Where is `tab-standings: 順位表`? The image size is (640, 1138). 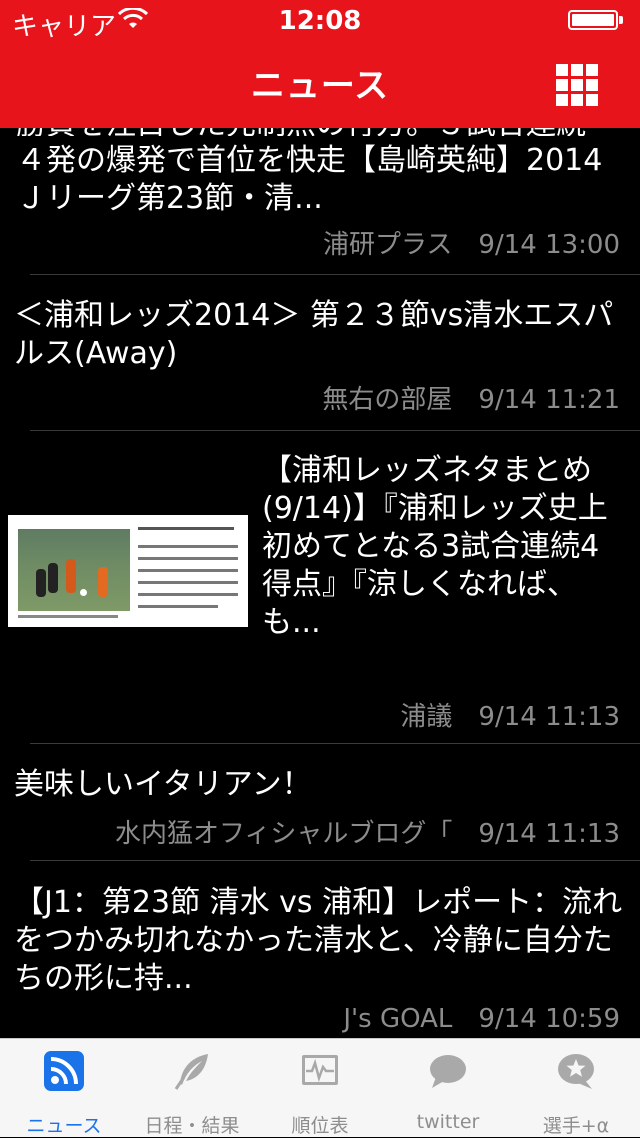
tab-standings: 順位表 is located at coordinates (320, 1088).